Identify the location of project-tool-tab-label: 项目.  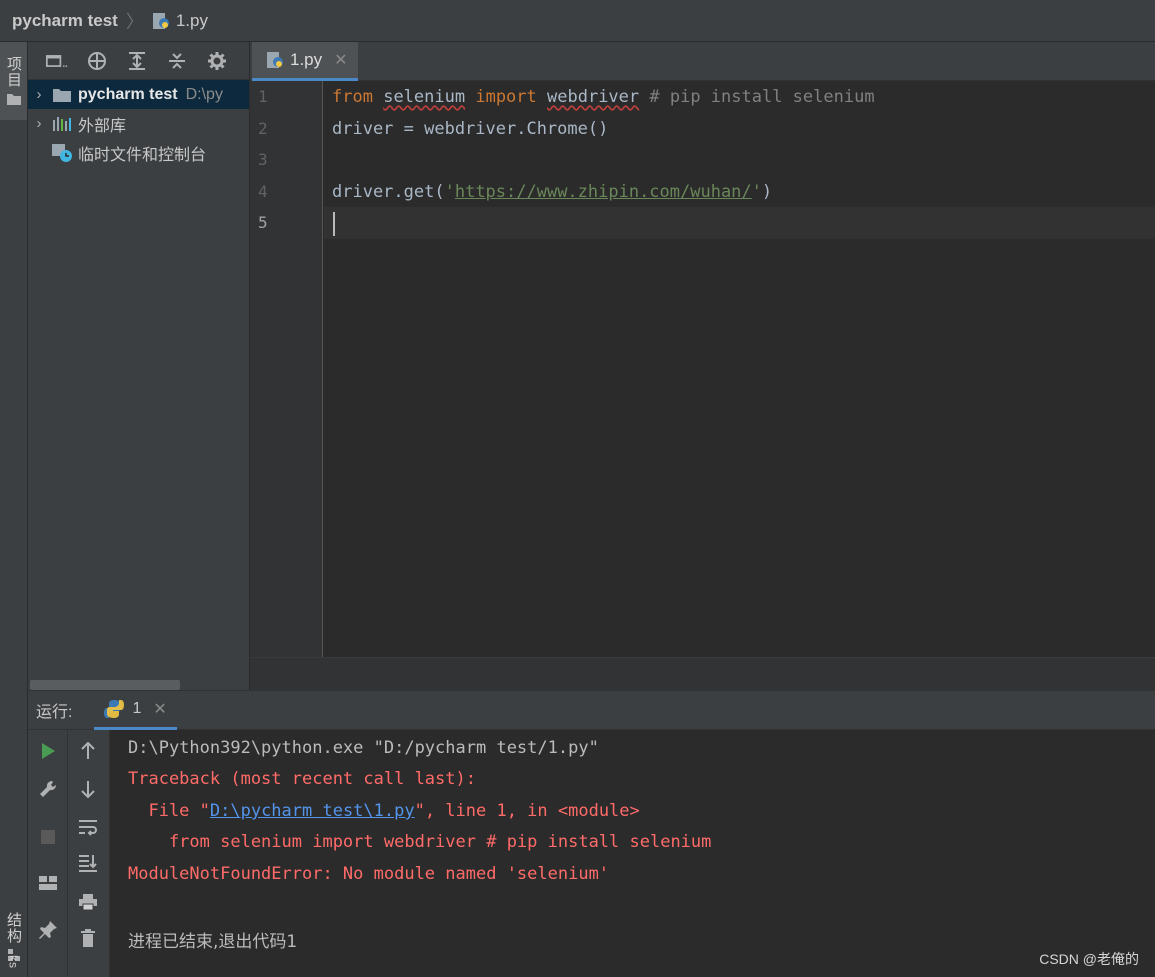
(13, 72).